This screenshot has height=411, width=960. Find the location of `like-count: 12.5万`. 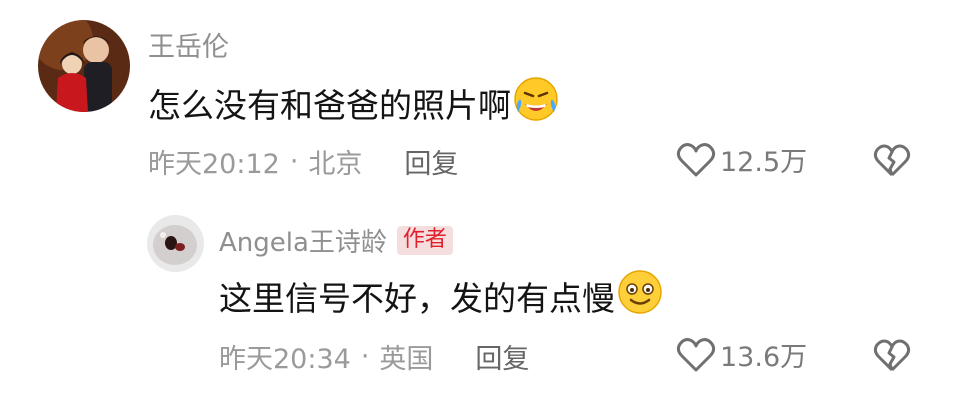

like-count: 12.5万 is located at coordinates (764, 162).